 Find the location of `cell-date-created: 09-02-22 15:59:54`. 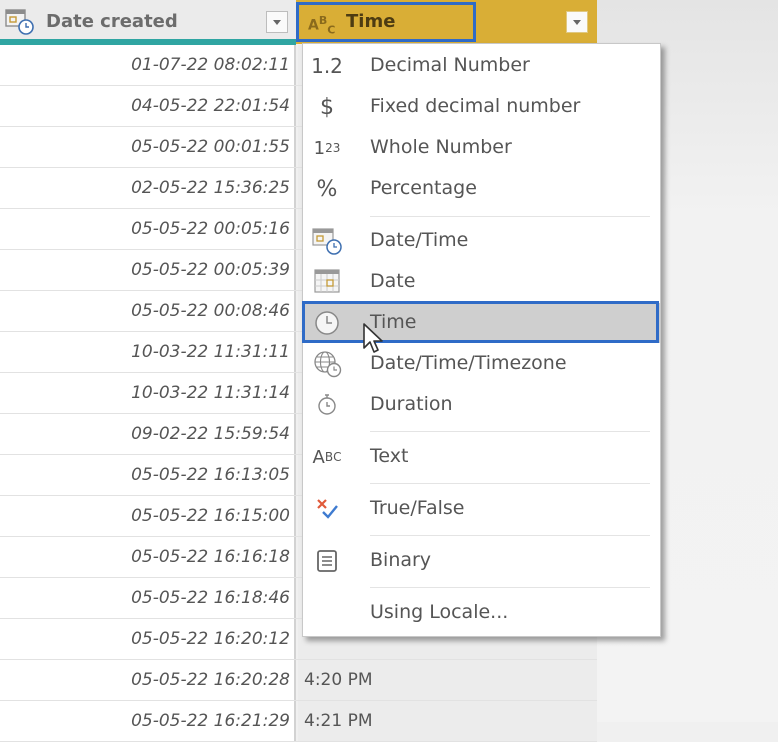

cell-date-created: 09-02-22 15:59:54 is located at coordinates (148, 434).